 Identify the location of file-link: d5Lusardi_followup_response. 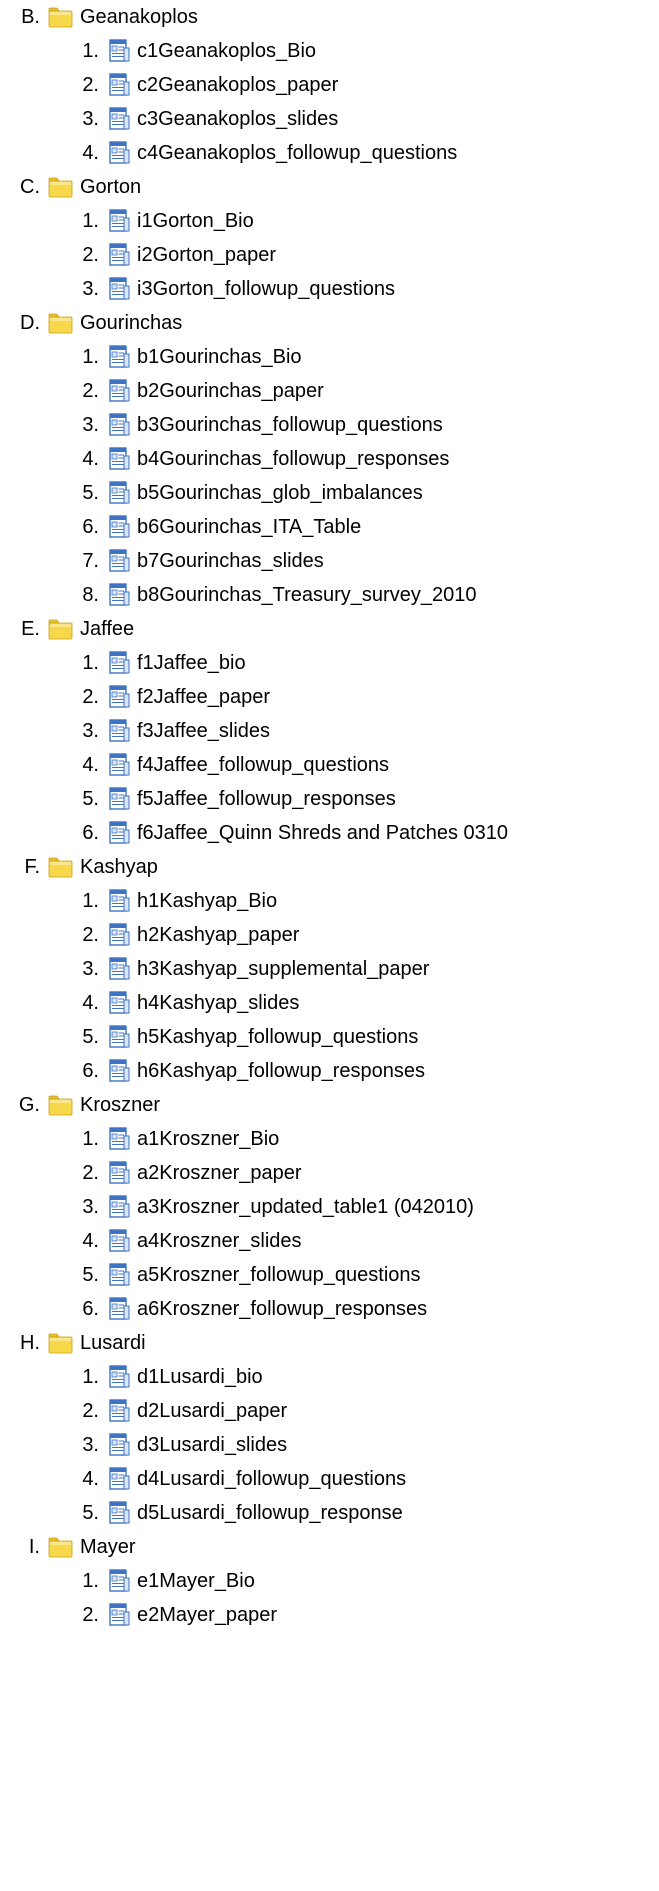
(270, 1513).